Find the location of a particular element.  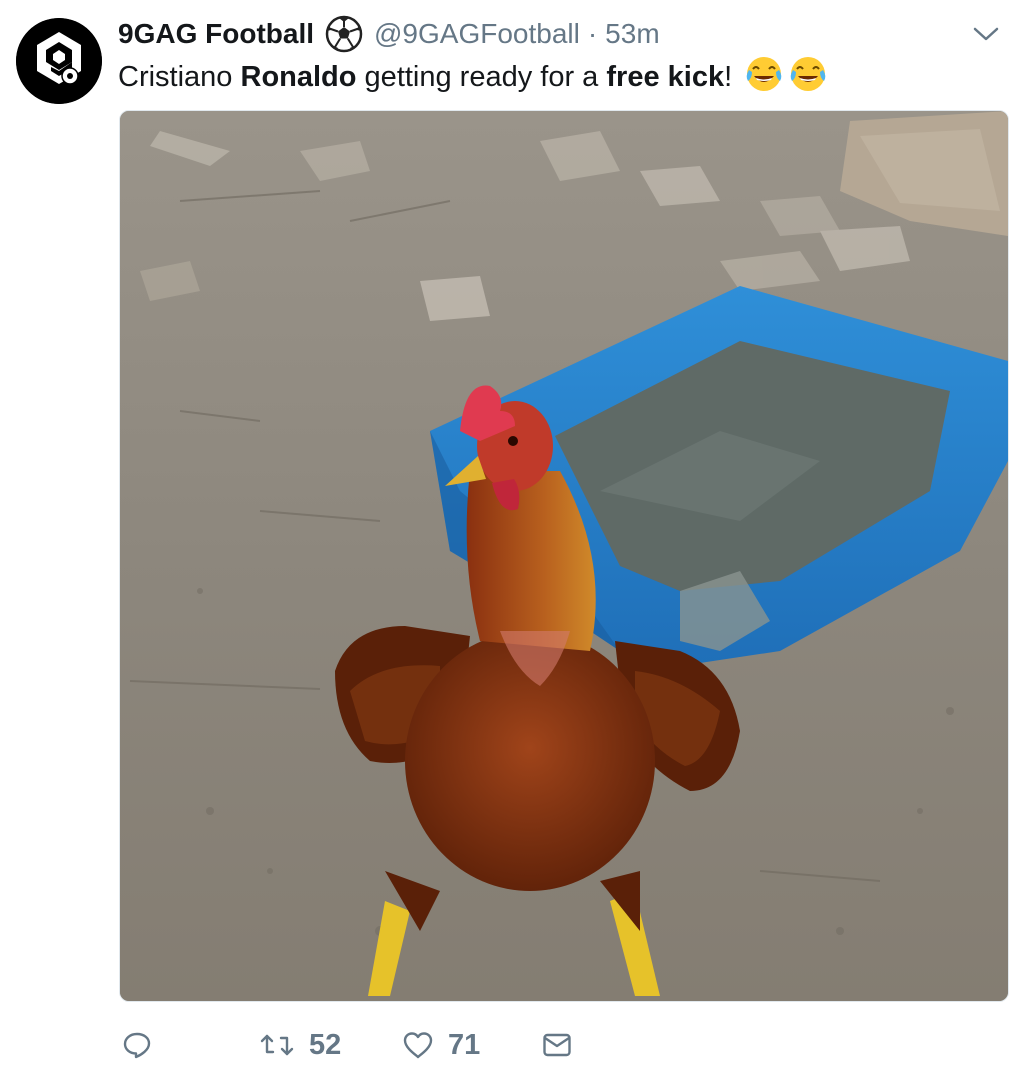

tweet-text-bold: free kick is located at coordinates (665, 77).